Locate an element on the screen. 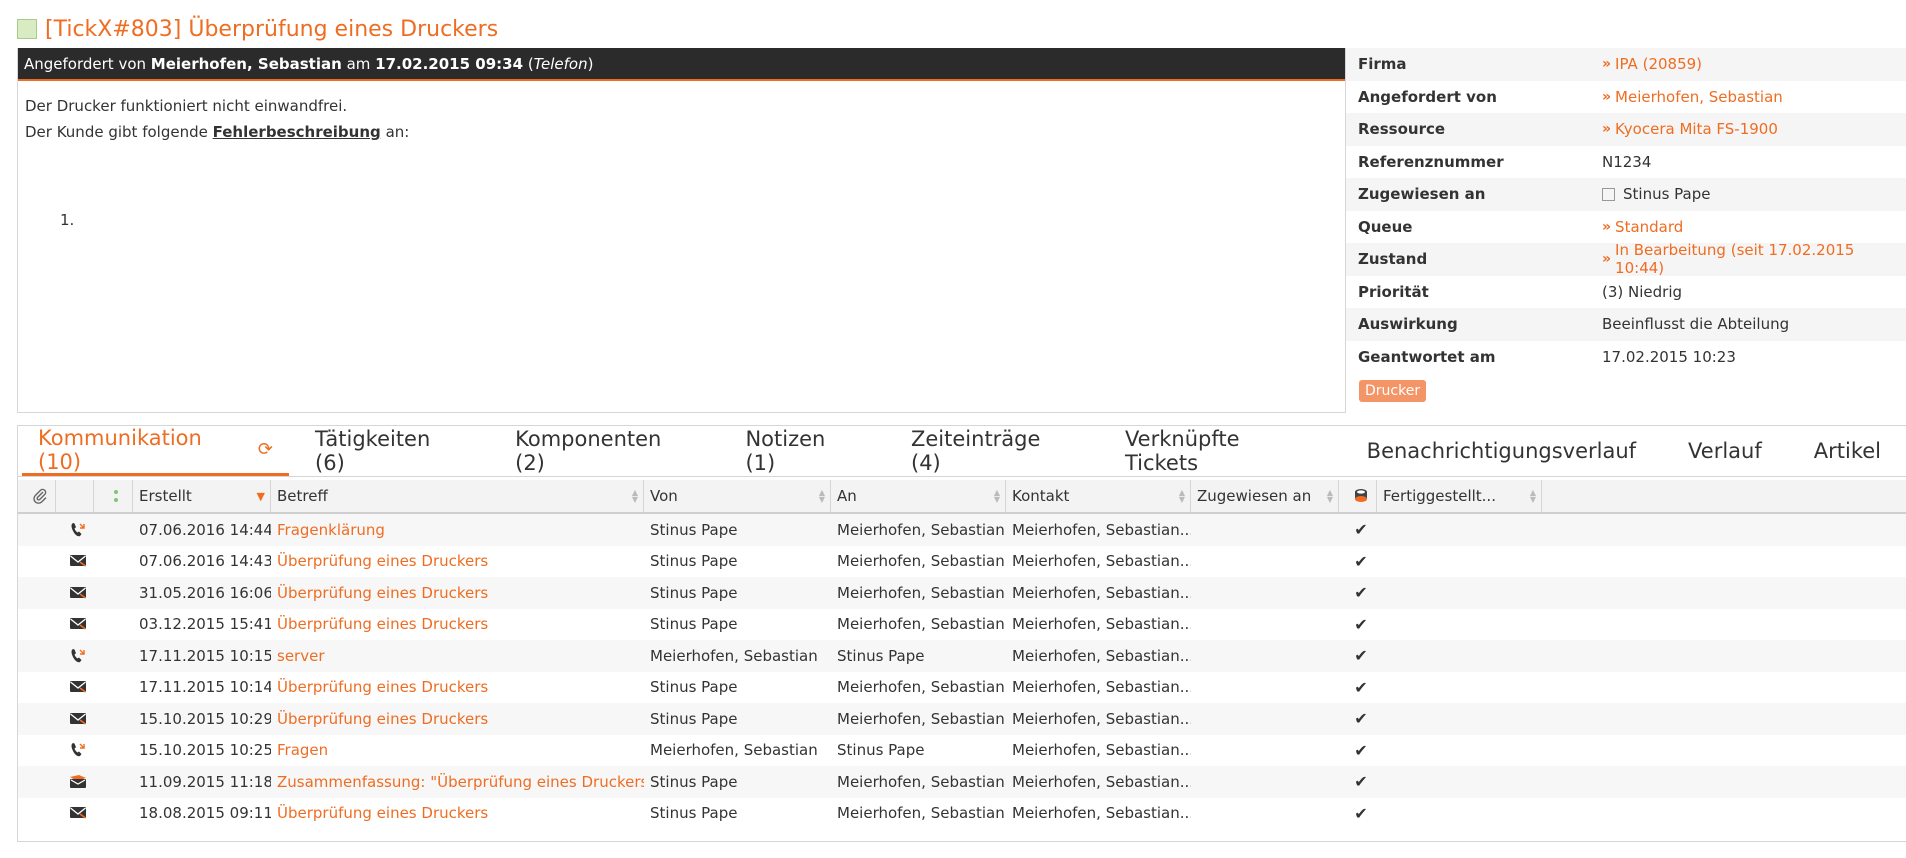 This screenshot has height=858, width=1906. status-dots-icon is located at coordinates (116, 496).